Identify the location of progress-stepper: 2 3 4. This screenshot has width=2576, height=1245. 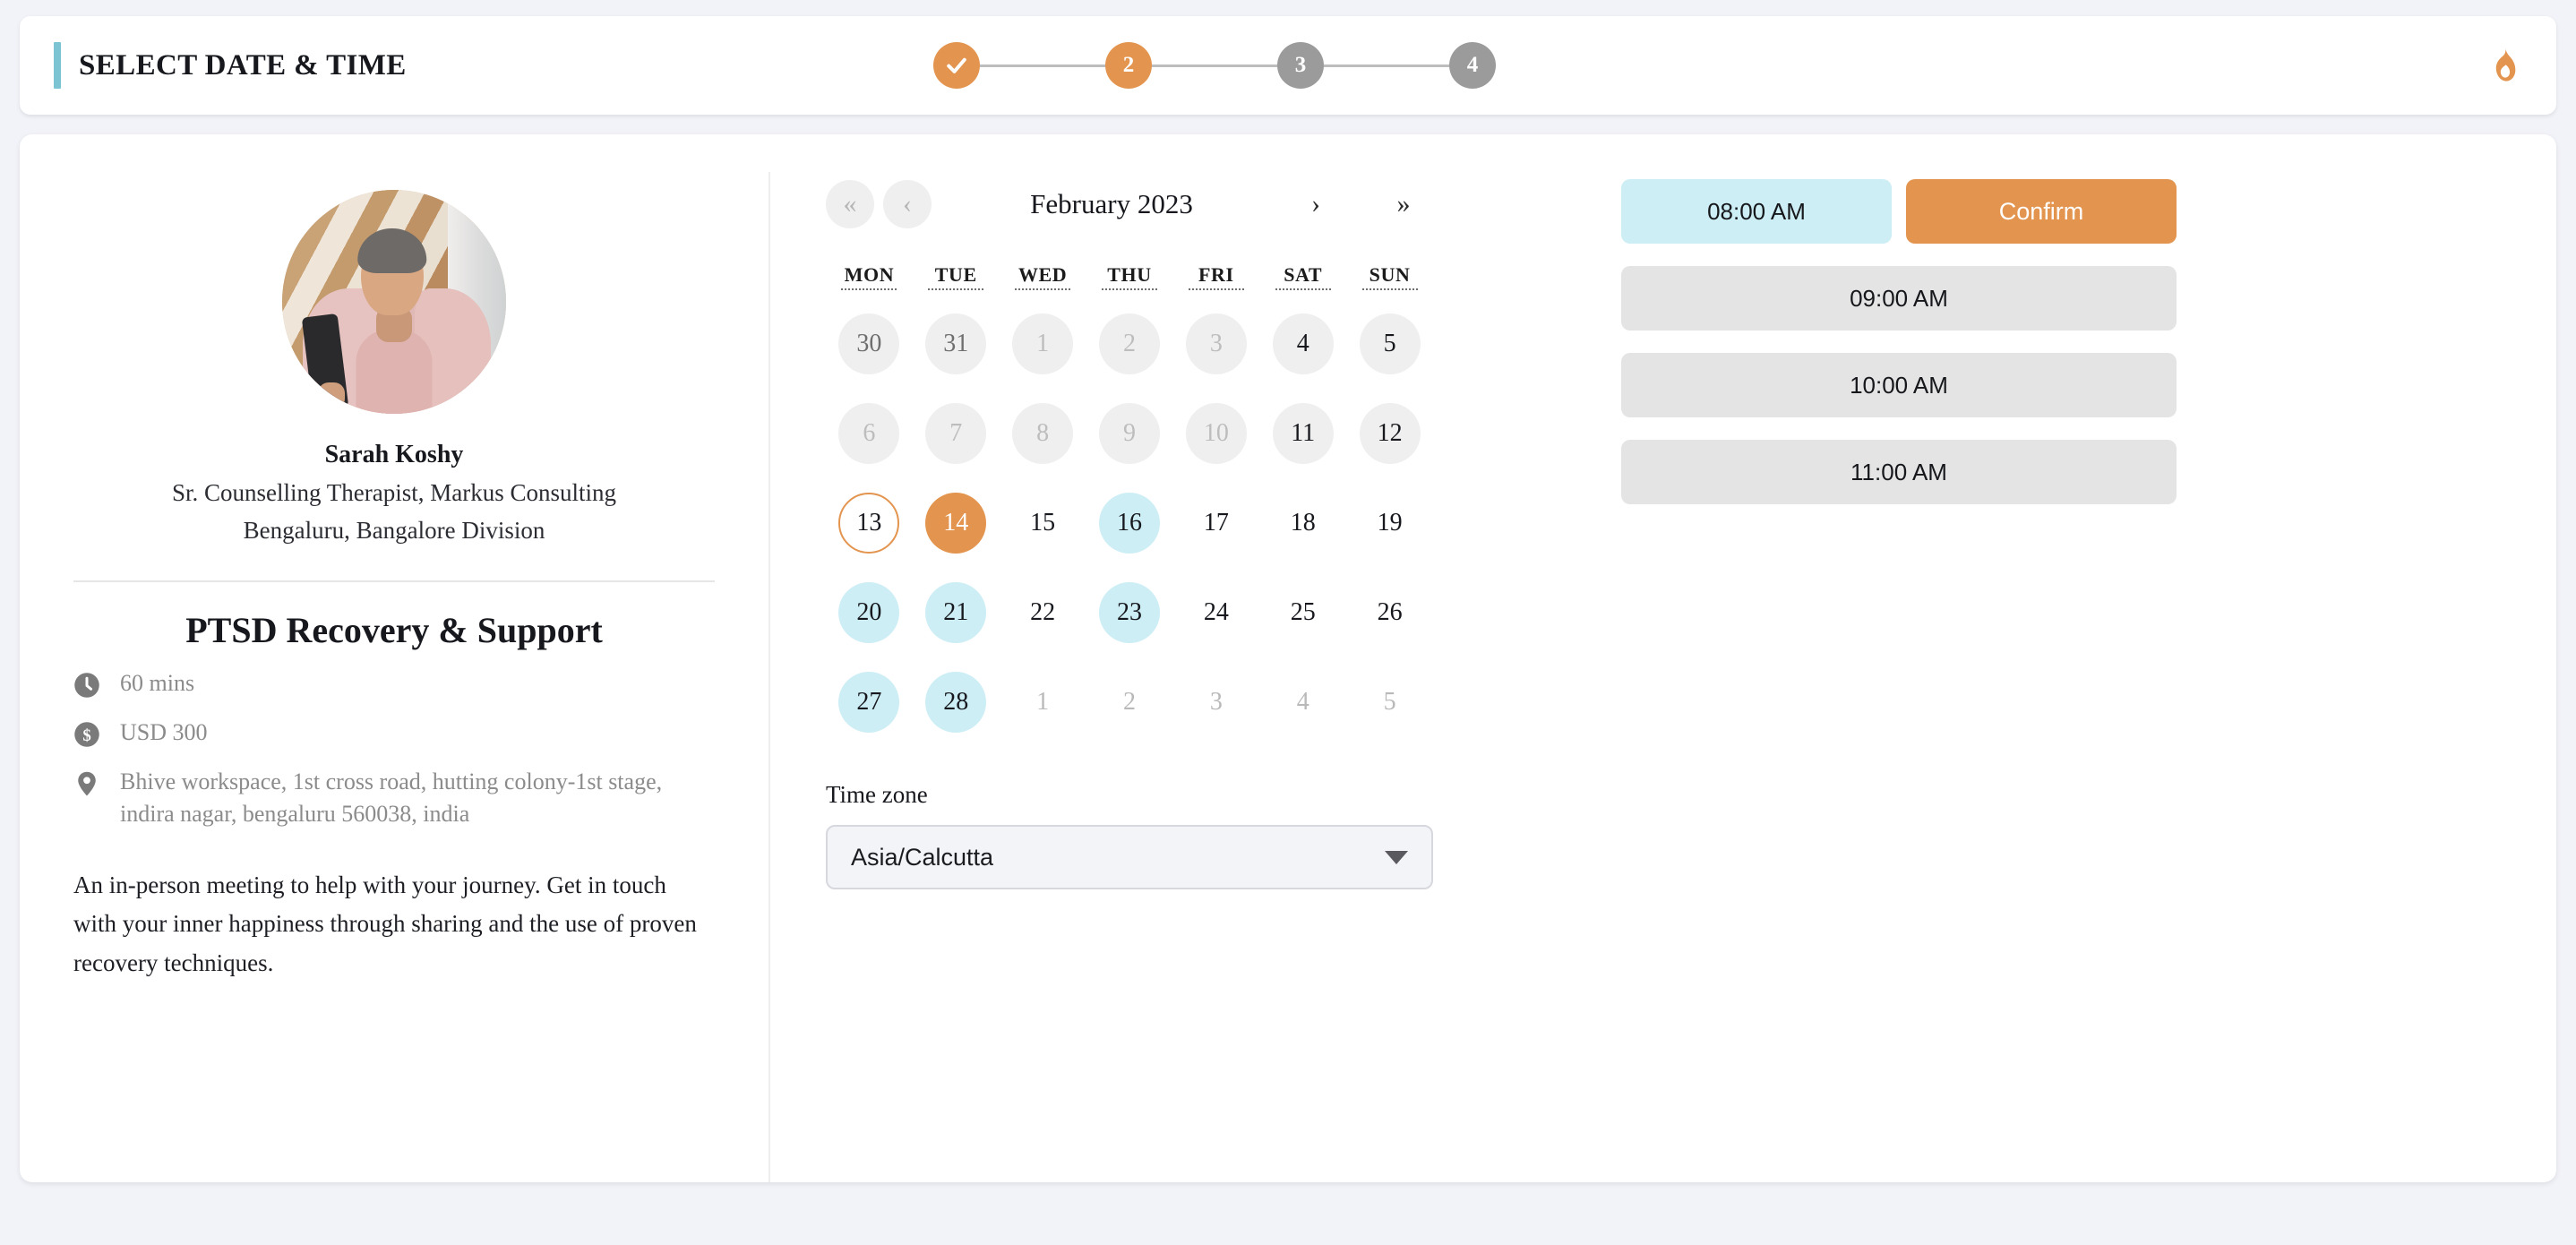
(1214, 65).